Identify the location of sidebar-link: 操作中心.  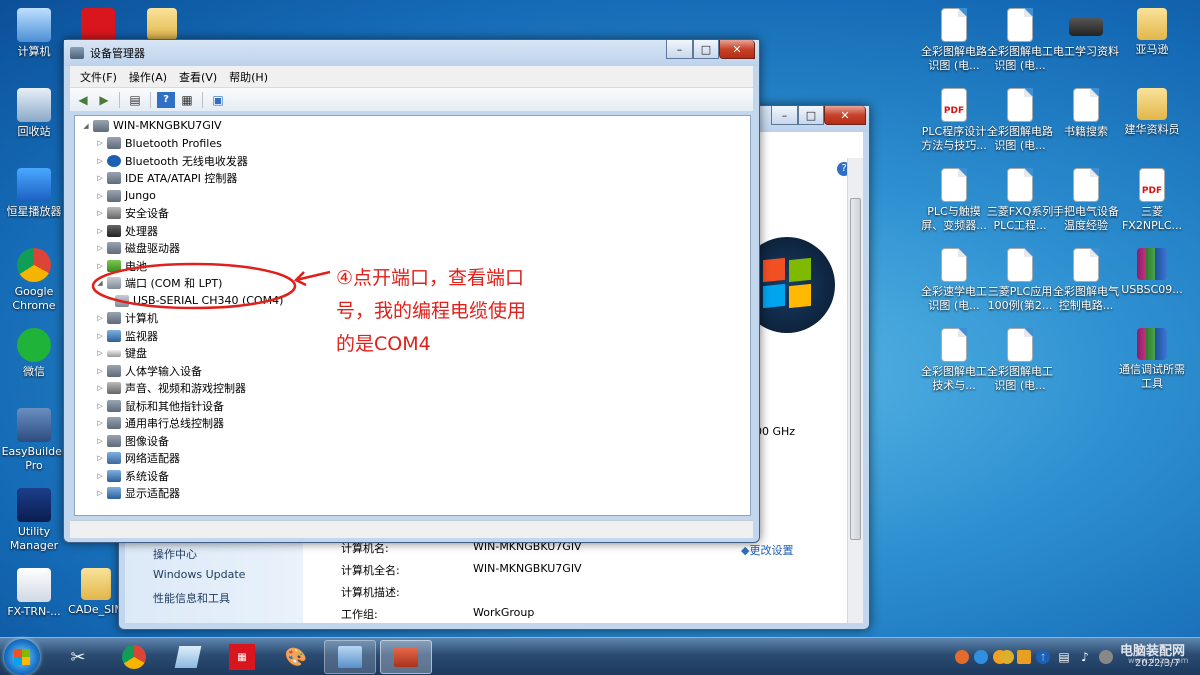
(199, 557).